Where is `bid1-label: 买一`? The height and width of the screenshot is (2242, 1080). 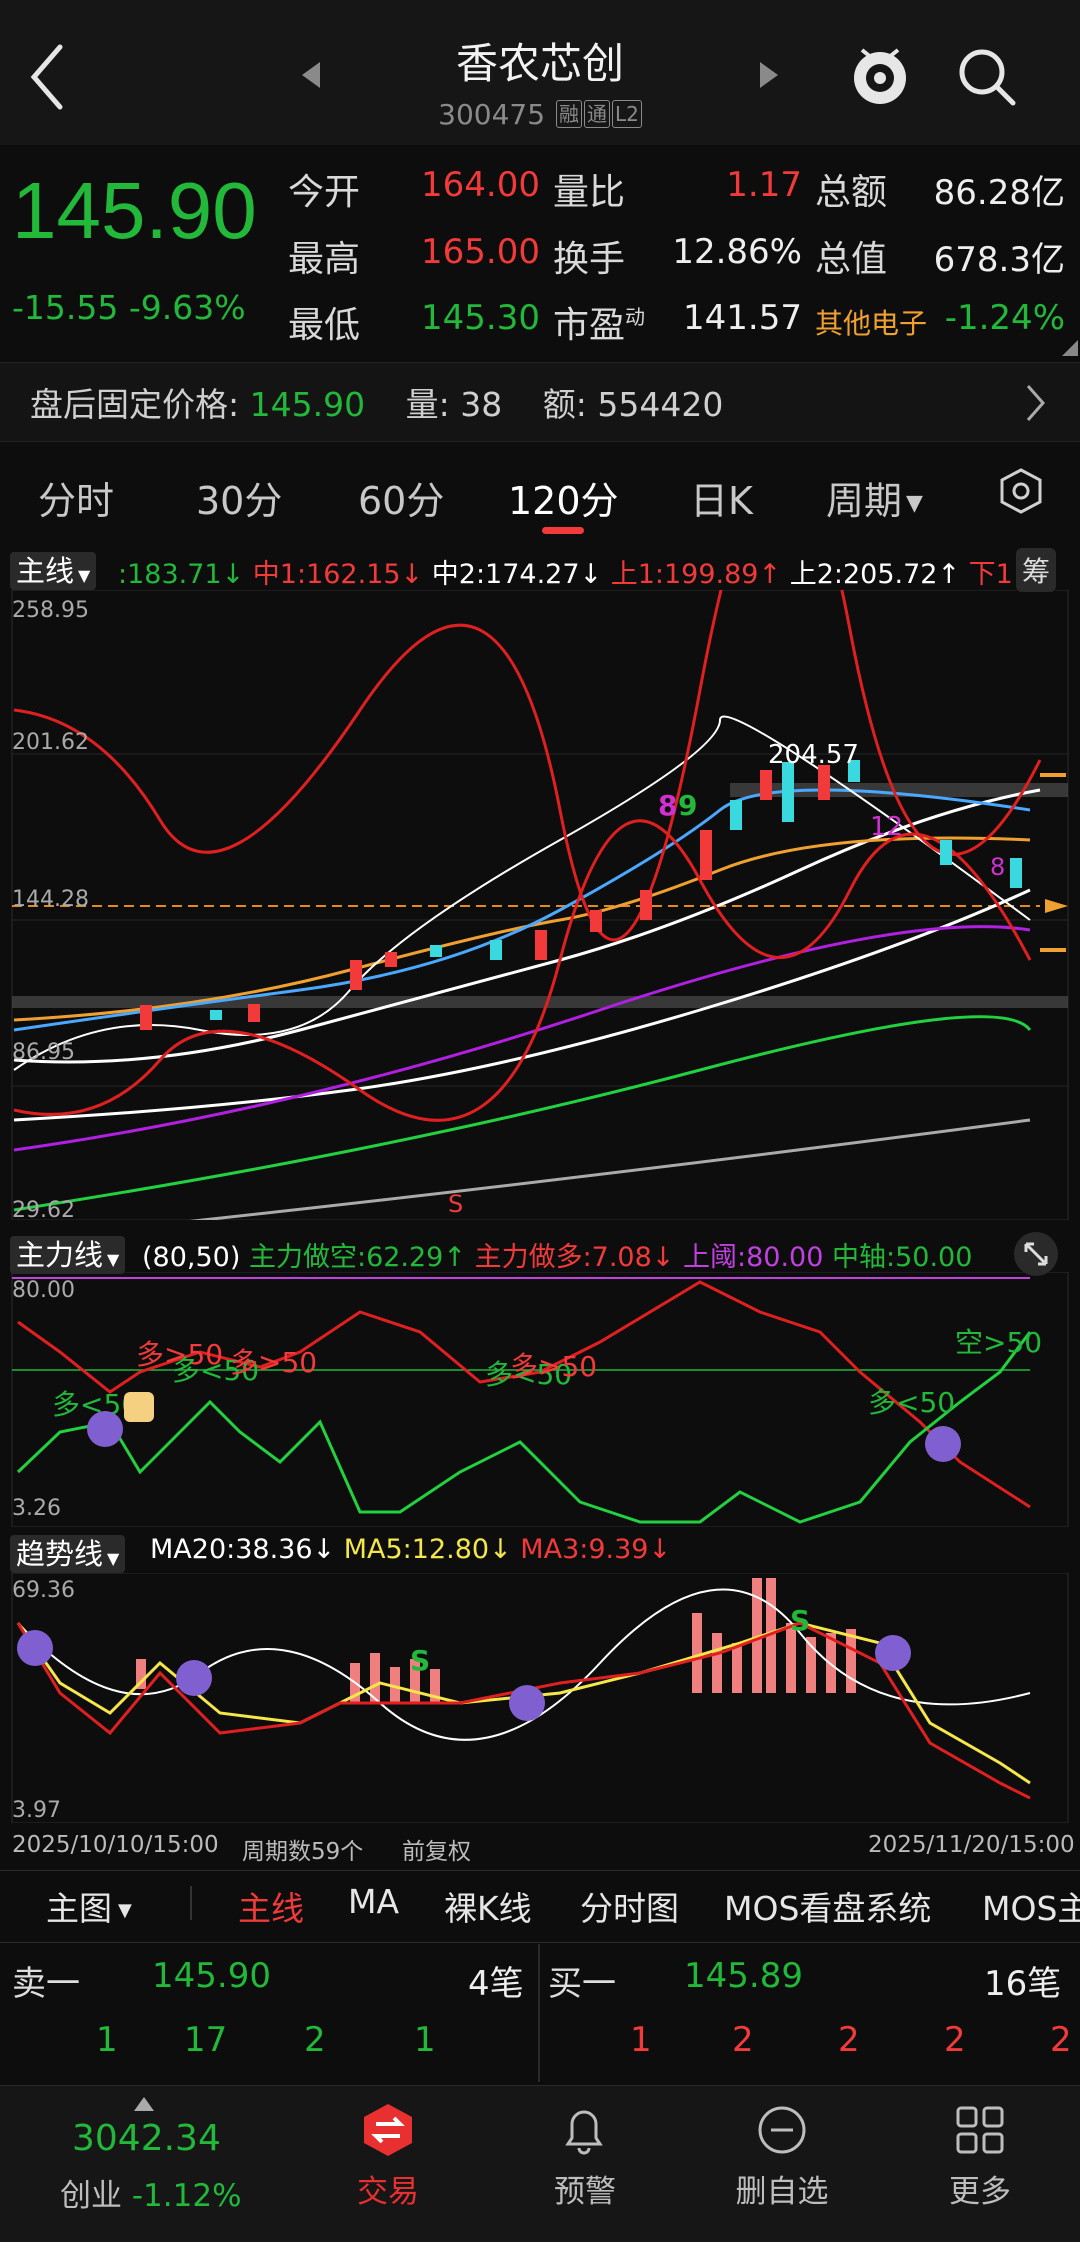 bid1-label: 买一 is located at coordinates (582, 1984).